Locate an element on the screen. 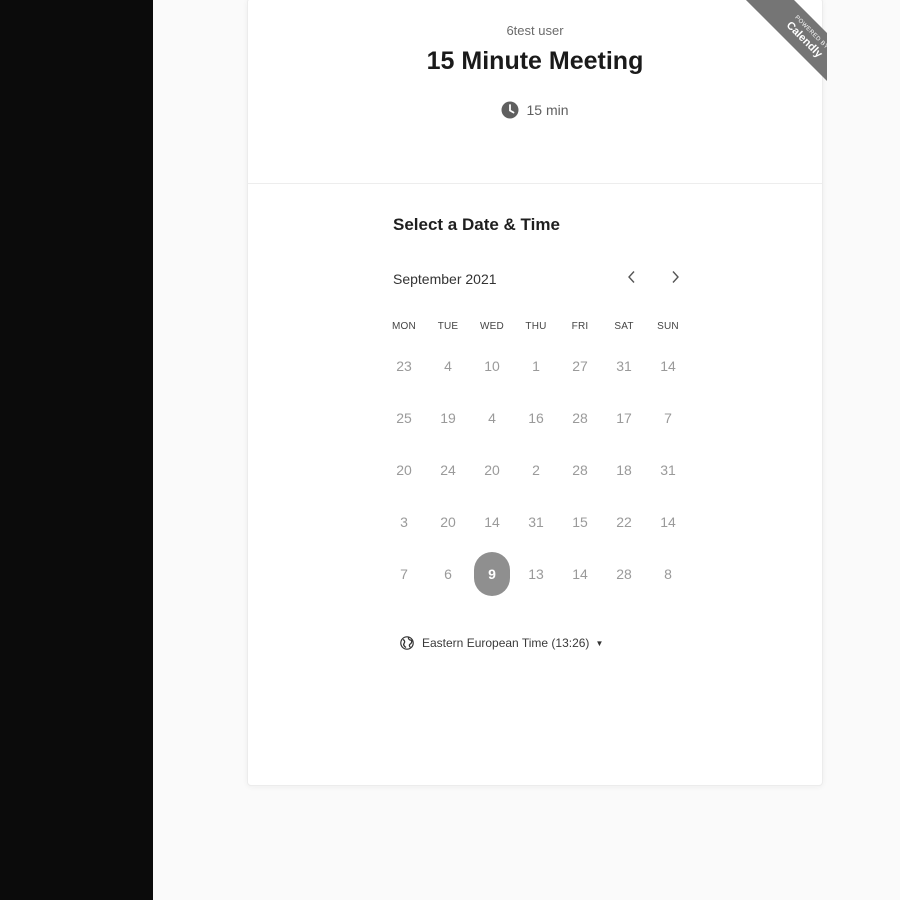 The width and height of the screenshot is (900, 900). previous-month-button is located at coordinates (632, 279).